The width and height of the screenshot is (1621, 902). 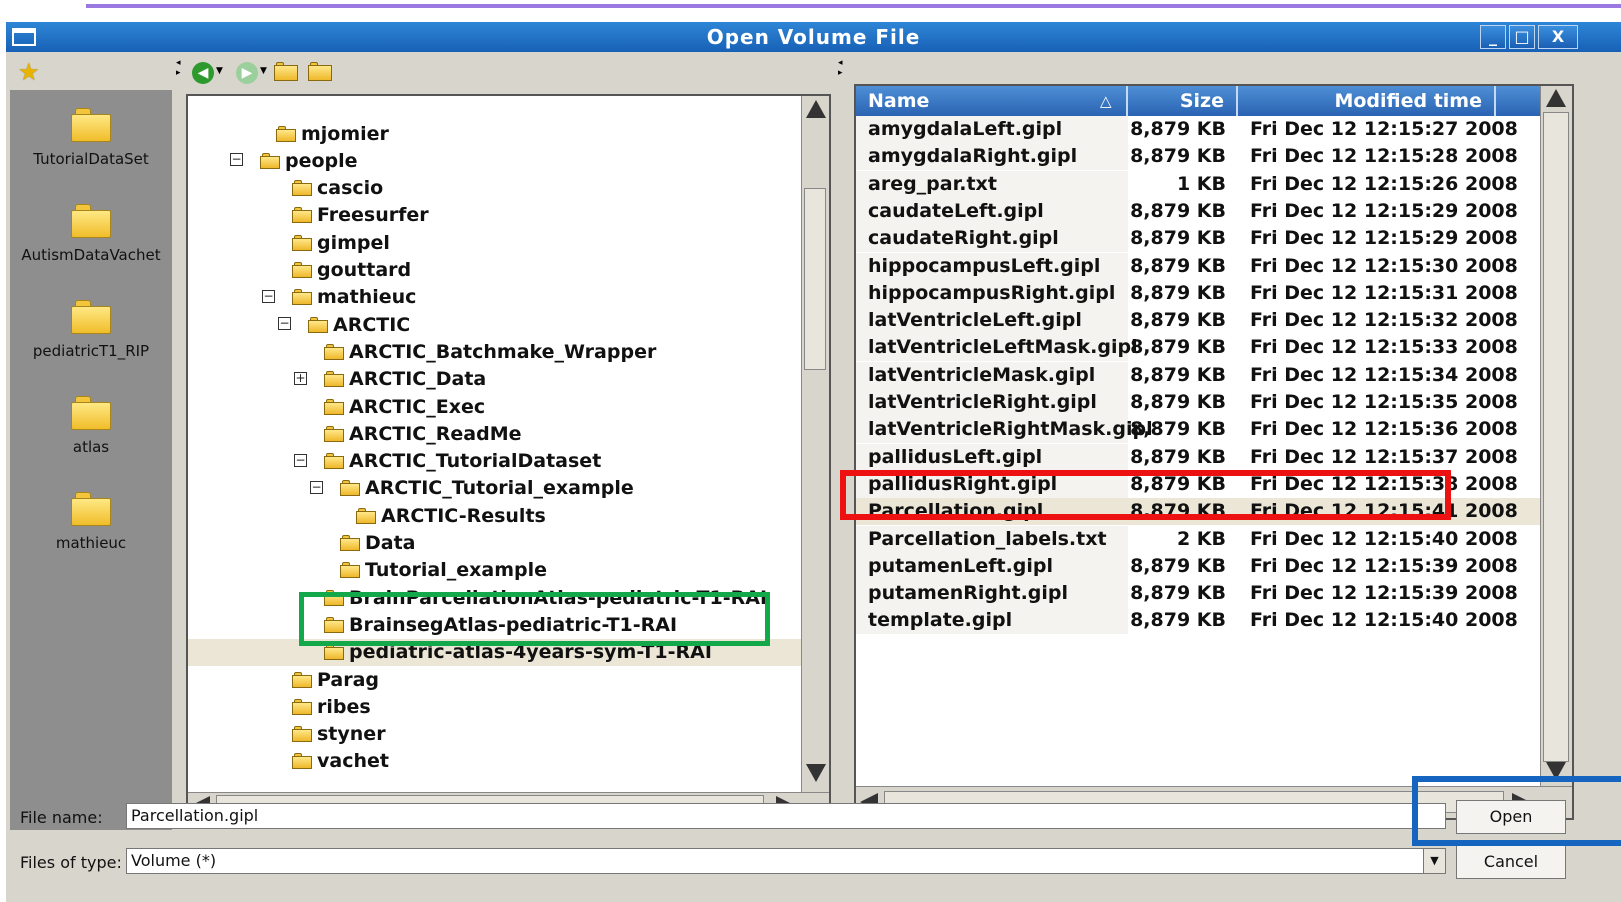 I want to click on place-item: mathieuc, so click(x=91, y=522).